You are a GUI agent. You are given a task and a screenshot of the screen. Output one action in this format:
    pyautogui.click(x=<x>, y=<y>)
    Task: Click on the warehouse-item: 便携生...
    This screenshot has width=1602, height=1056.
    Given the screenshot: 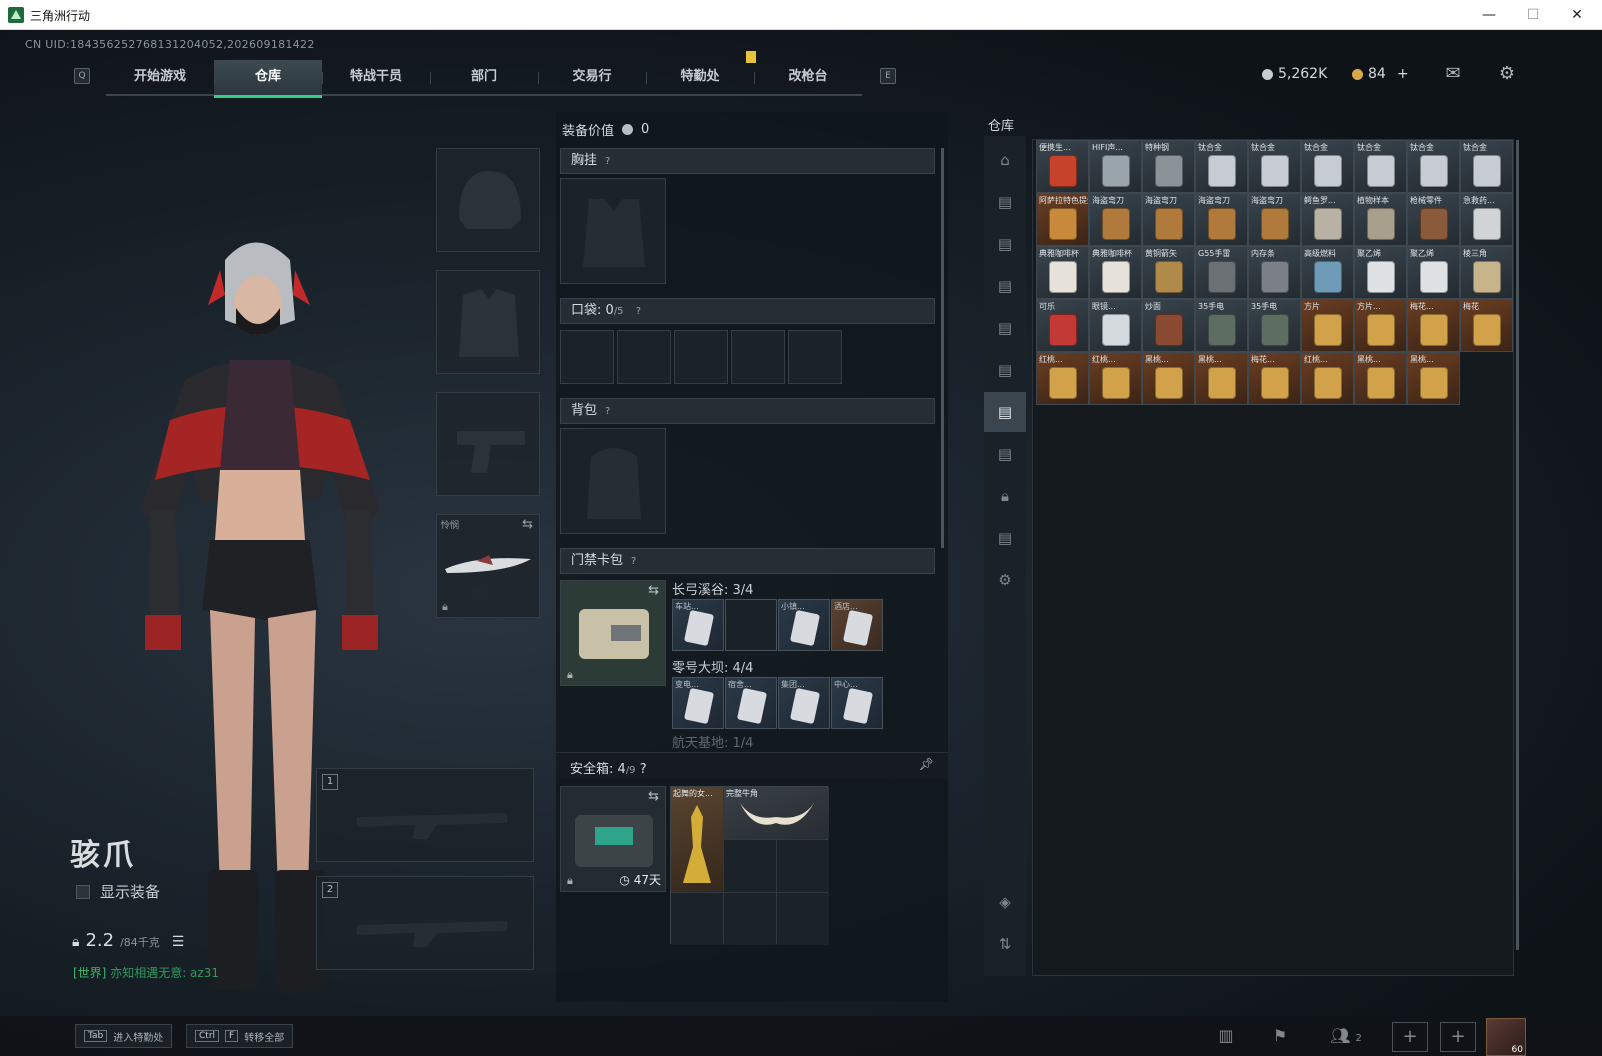 What is the action you would take?
    pyautogui.click(x=1062, y=166)
    